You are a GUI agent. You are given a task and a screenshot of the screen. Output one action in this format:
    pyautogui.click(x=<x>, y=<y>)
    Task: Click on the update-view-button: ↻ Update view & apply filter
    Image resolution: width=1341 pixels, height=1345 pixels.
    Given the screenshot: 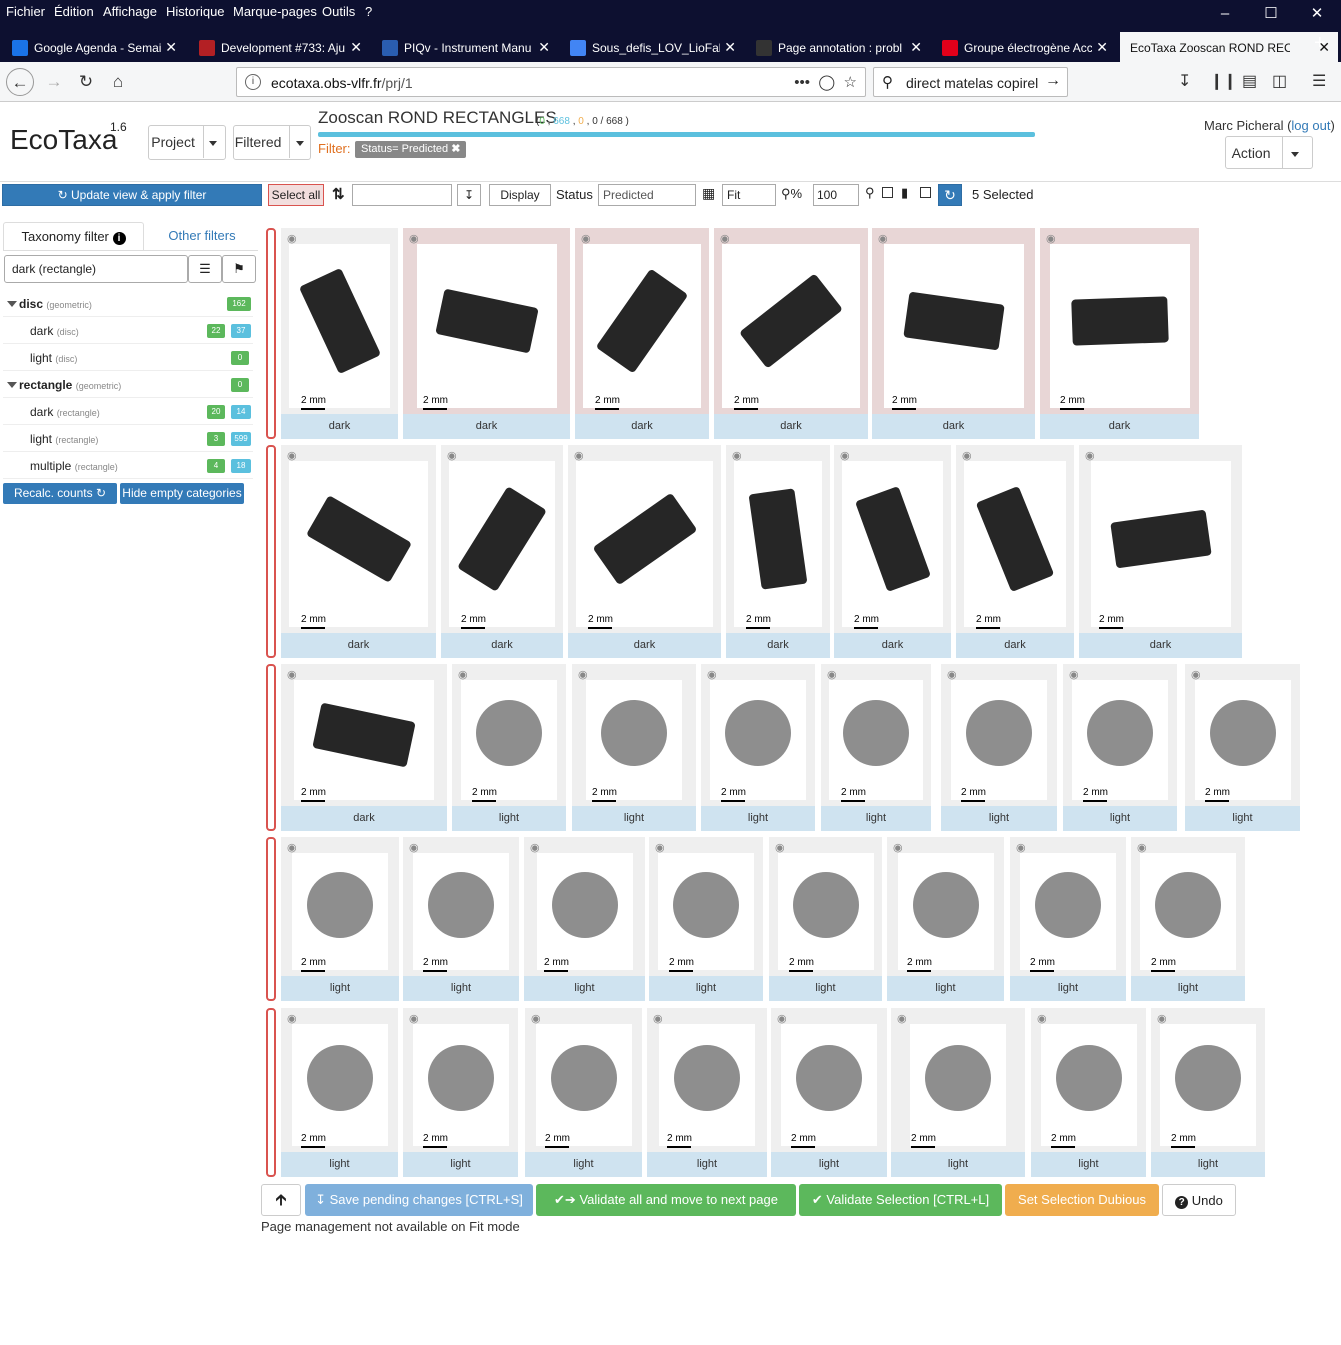 What is the action you would take?
    pyautogui.click(x=132, y=195)
    